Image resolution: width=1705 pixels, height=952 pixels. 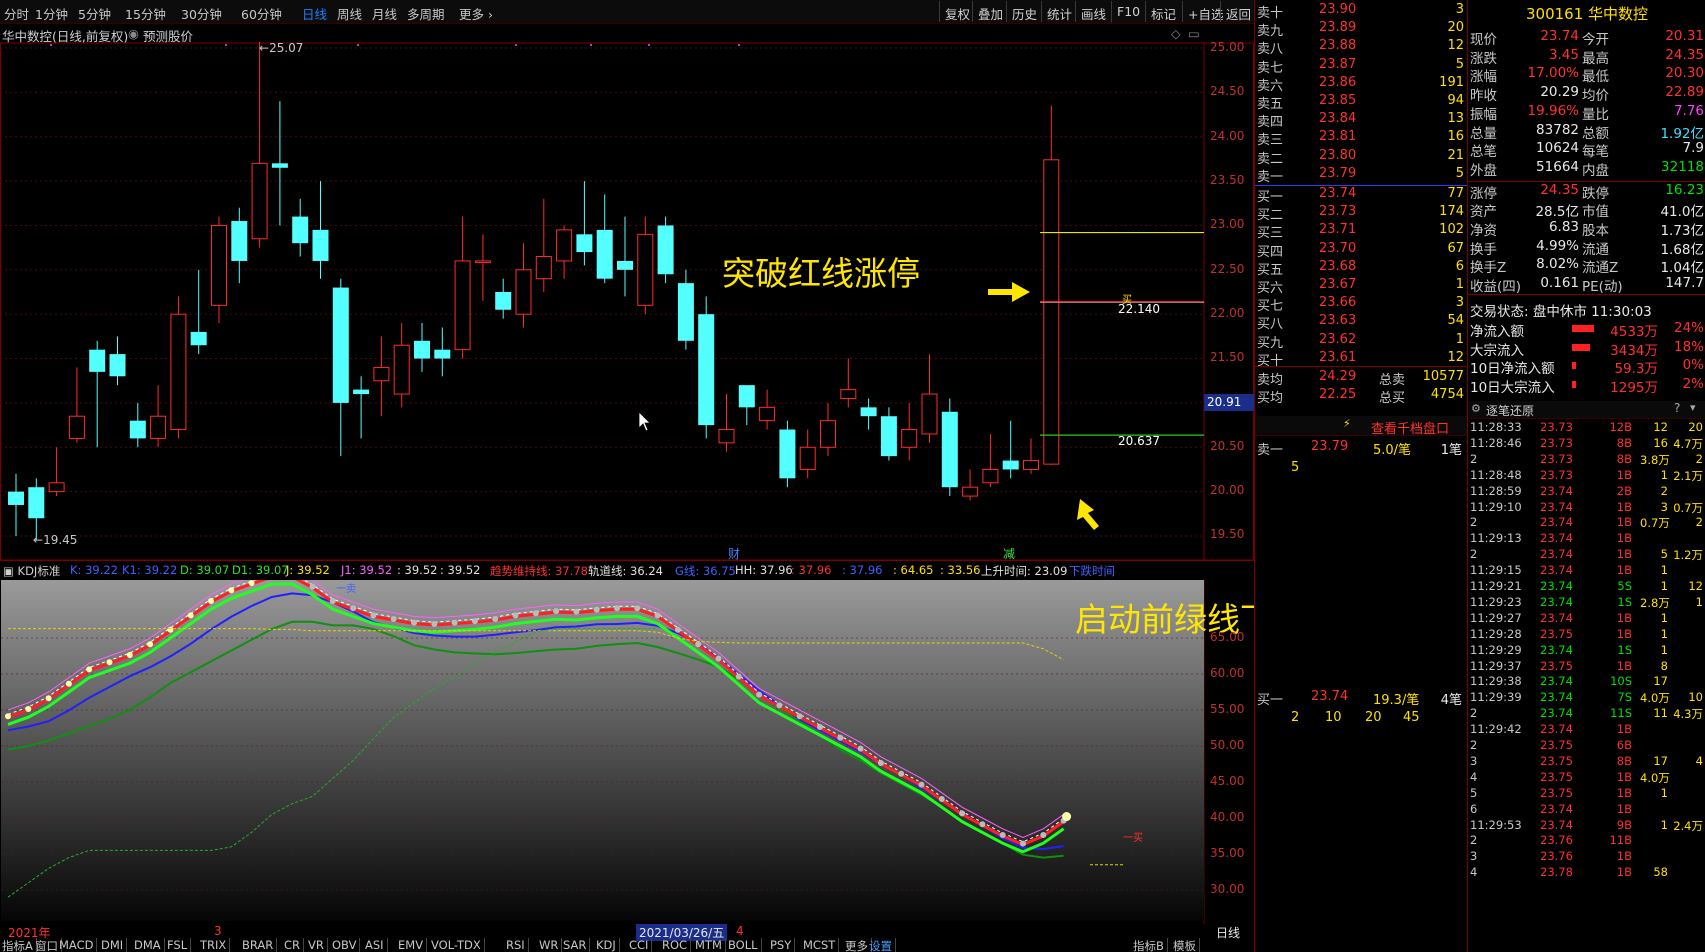 I want to click on tick-row: 2 23.74 11S 11 4.3万, so click(x=1586, y=714).